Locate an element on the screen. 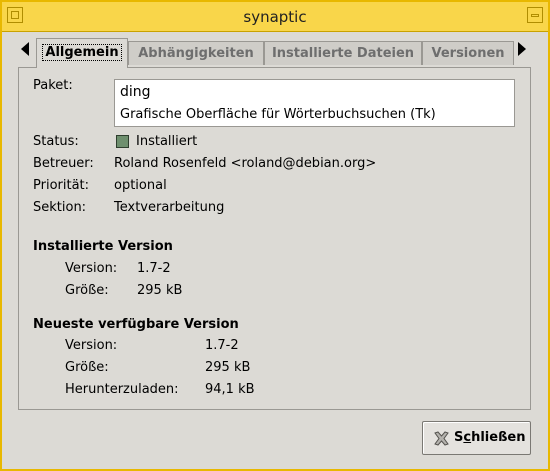  tab-scroll-left-icon is located at coordinates (25, 49).